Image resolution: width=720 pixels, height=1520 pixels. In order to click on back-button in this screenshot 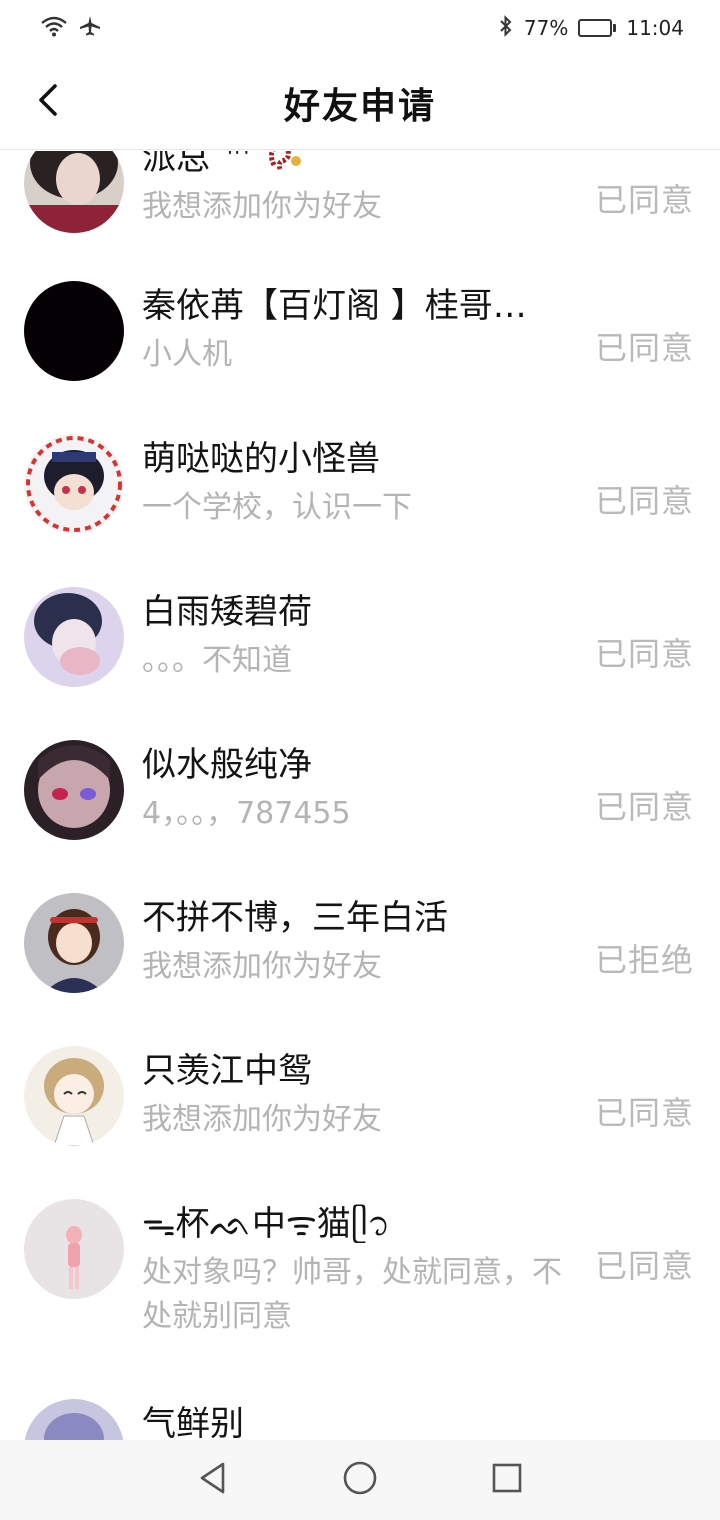, I will do `click(48, 102)`.